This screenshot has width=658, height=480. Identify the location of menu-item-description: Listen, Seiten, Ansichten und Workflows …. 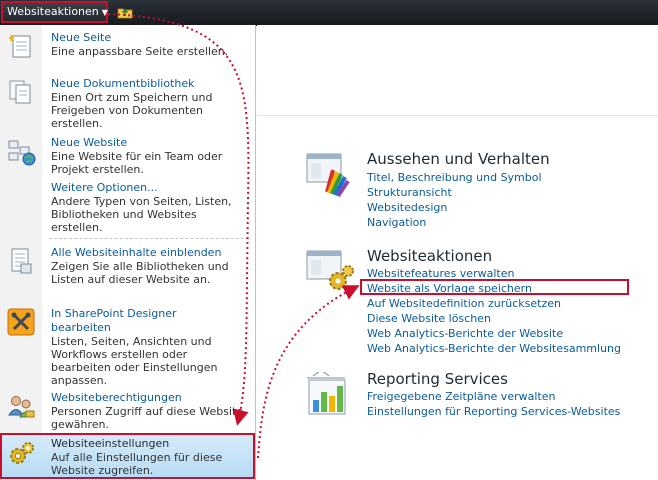
(134, 361).